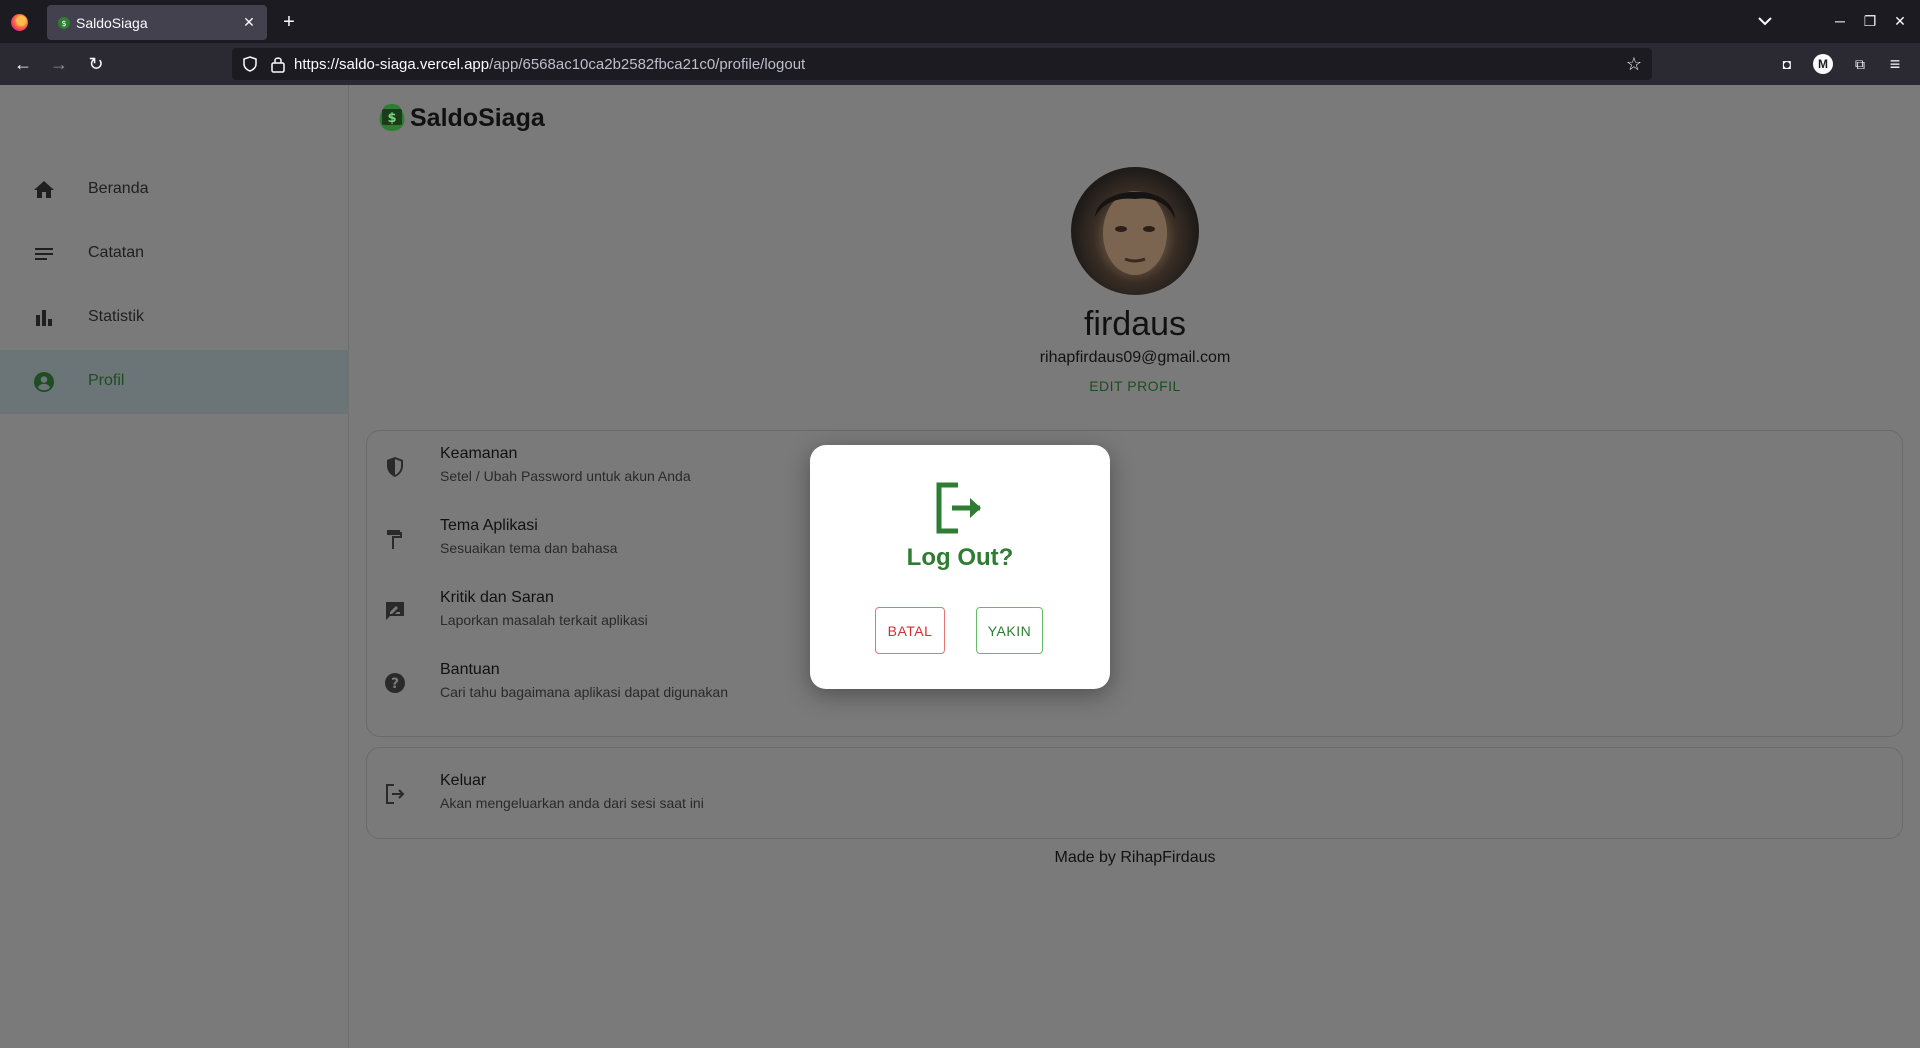 This screenshot has height=1048, width=1920. Describe the element at coordinates (1765, 21) in the screenshot. I see `tab-list-chevron-down-icon` at that location.